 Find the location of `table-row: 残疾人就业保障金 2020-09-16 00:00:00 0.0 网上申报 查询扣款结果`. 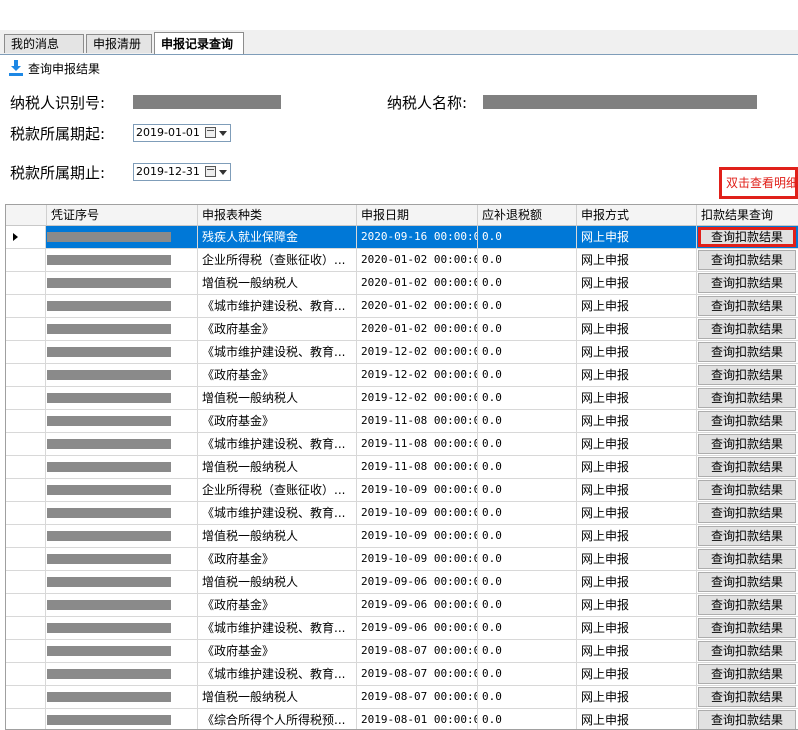

table-row: 残疾人就业保障金 2020-09-16 00:00:00 0.0 网上申报 查询扣款结果 is located at coordinates (402, 237).